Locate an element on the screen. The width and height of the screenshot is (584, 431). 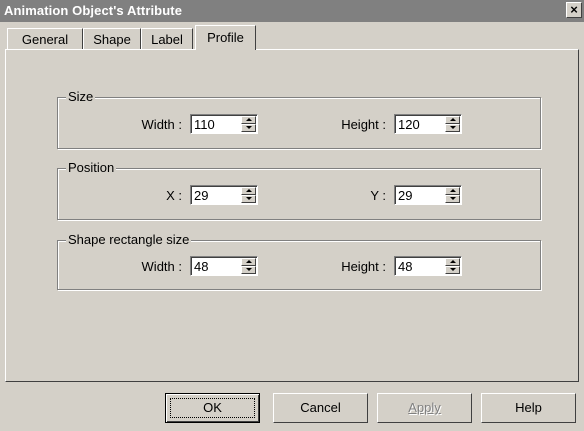
help-label: Help is located at coordinates (528, 407).